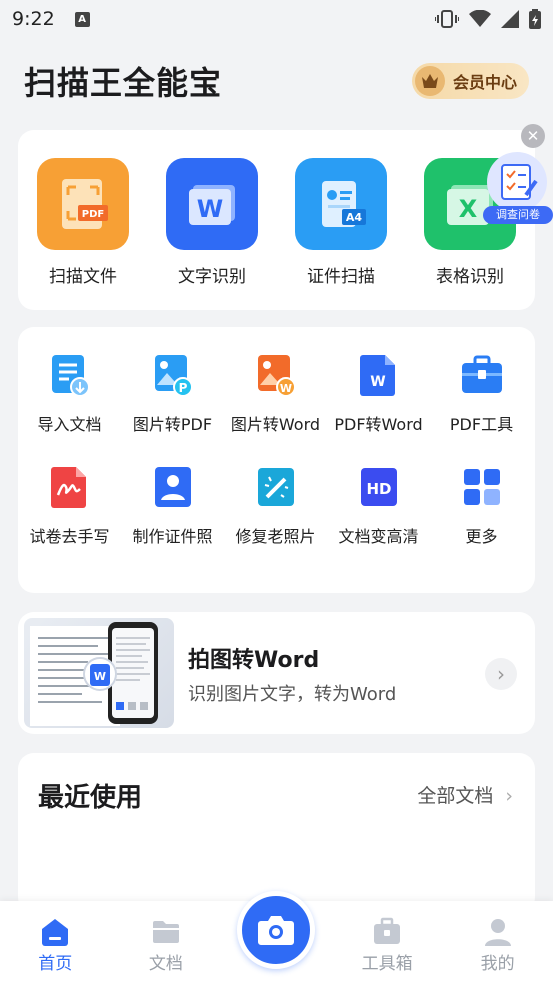 The image size is (553, 983). Describe the element at coordinates (173, 487) in the screenshot. I see `id-photo-icon` at that location.